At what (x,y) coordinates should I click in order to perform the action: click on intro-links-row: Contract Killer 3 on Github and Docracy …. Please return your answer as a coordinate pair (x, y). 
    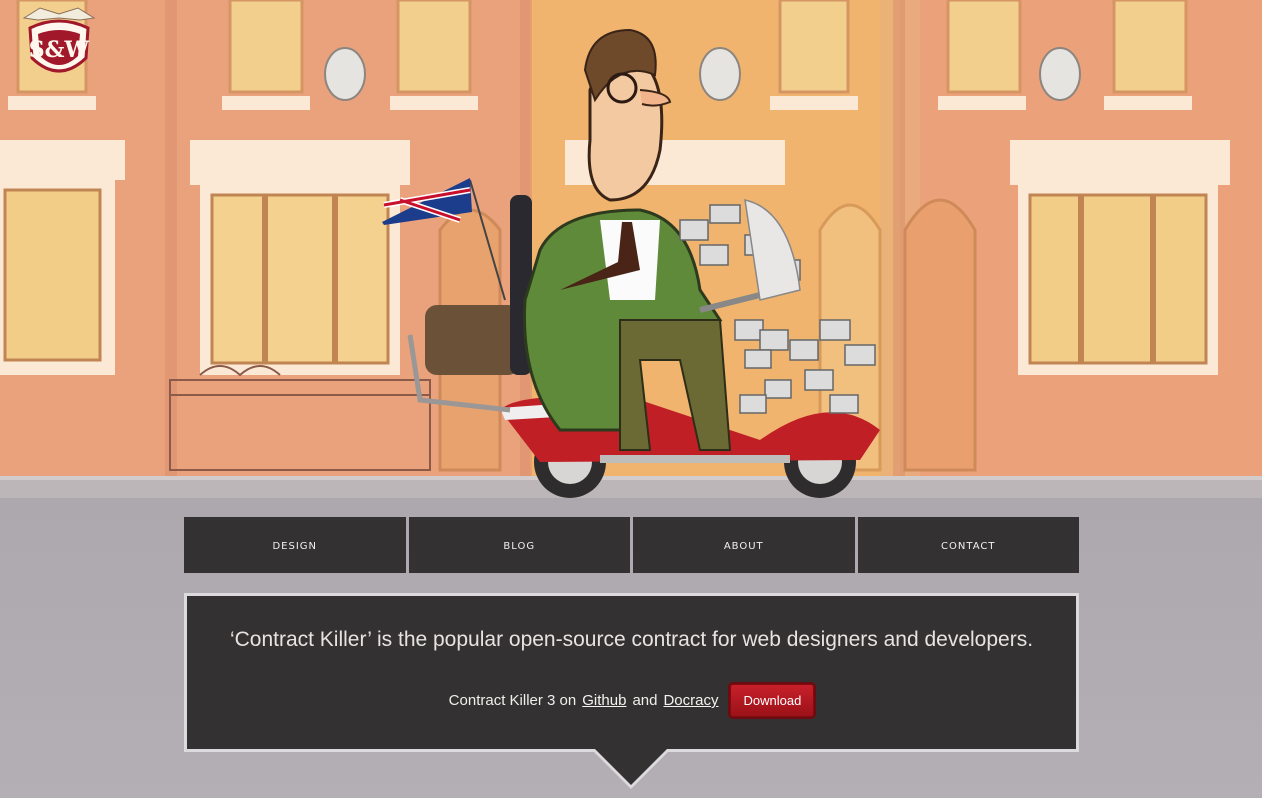
    Looking at the image, I should click on (631, 700).